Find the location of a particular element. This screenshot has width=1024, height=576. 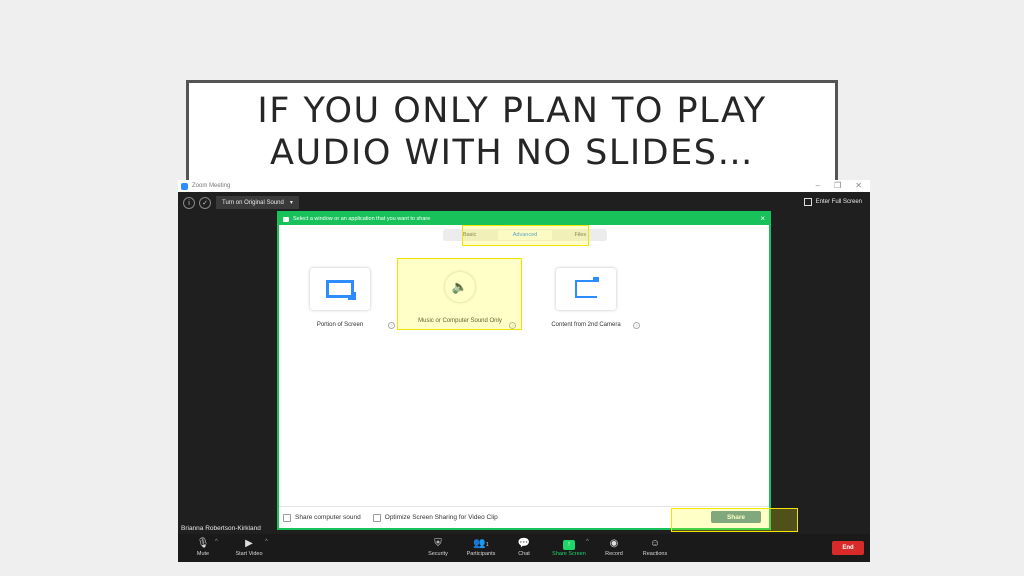

participant-name: Brianna Robertson-Kirkland is located at coordinates (221, 528).